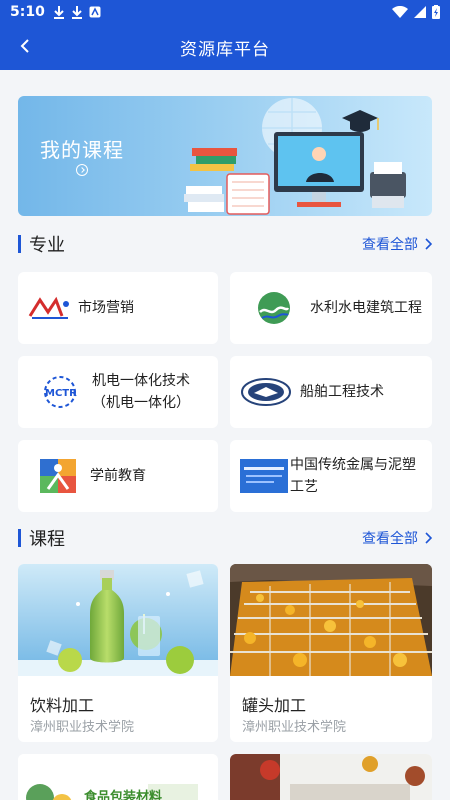 The image size is (450, 800). What do you see at coordinates (353, 476) in the screenshot?
I see `major-label: 中国传统金属与泥塑工艺` at bounding box center [353, 476].